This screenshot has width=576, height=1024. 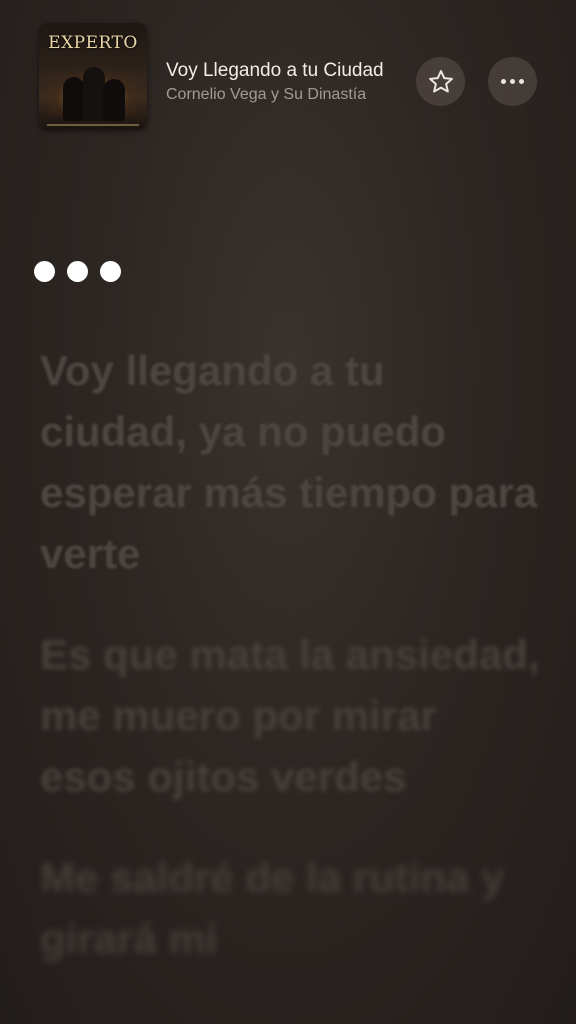 I want to click on cover-caption-line, so click(x=93, y=125).